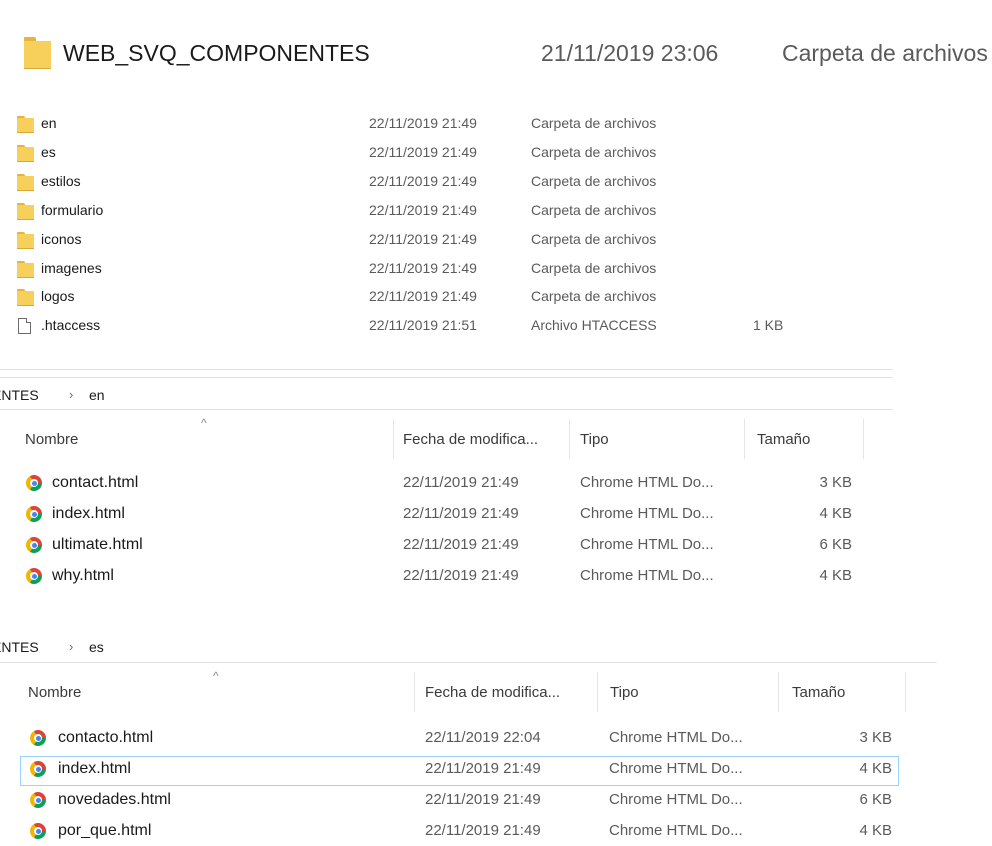  What do you see at coordinates (71, 325) in the screenshot?
I see `item-name: .htaccess` at bounding box center [71, 325].